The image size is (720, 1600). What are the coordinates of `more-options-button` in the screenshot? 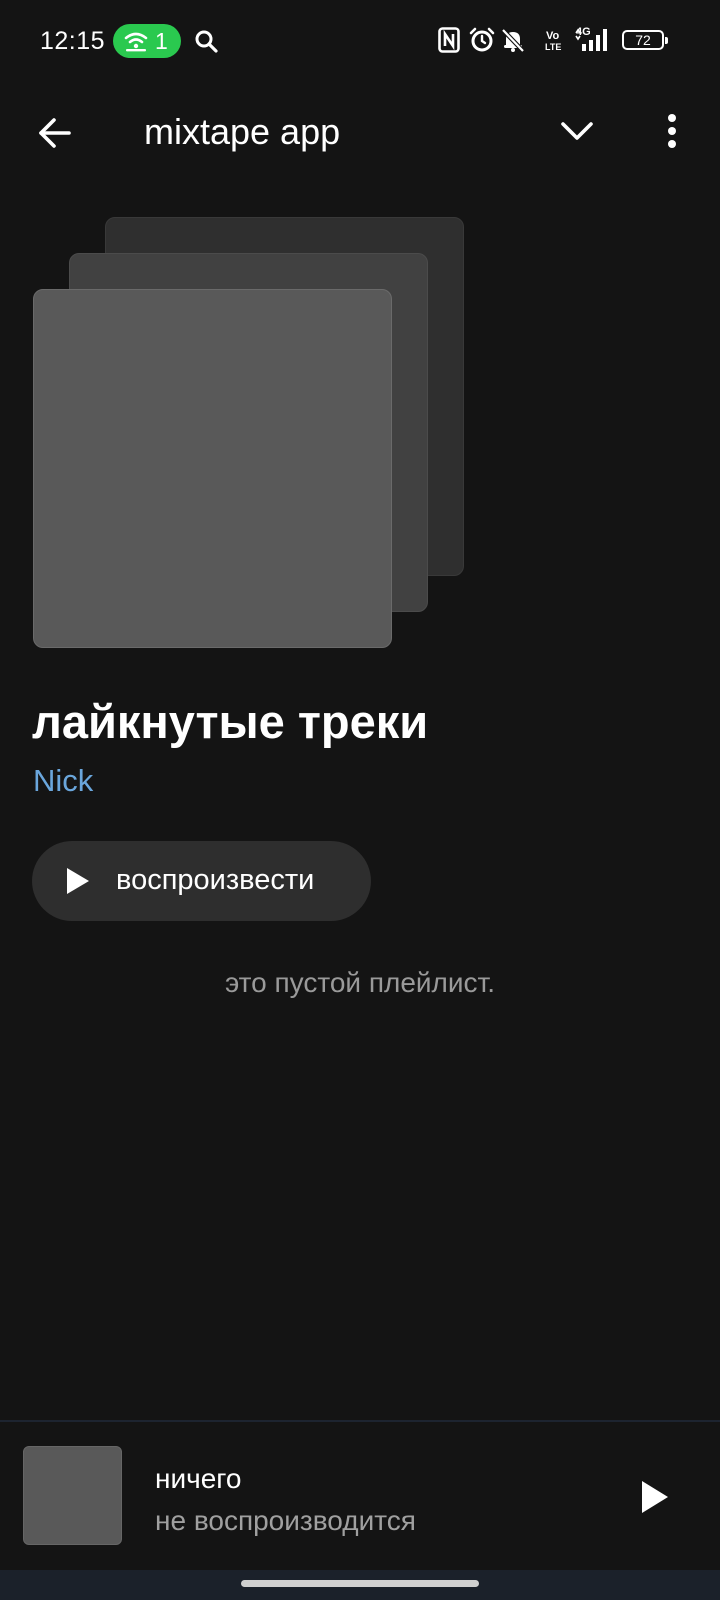 It's located at (672, 131).